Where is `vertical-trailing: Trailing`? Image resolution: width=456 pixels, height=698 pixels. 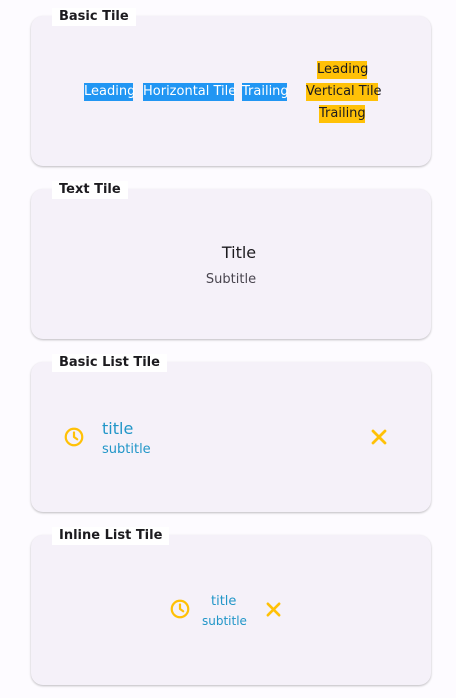 vertical-trailing: Trailing is located at coordinates (342, 114).